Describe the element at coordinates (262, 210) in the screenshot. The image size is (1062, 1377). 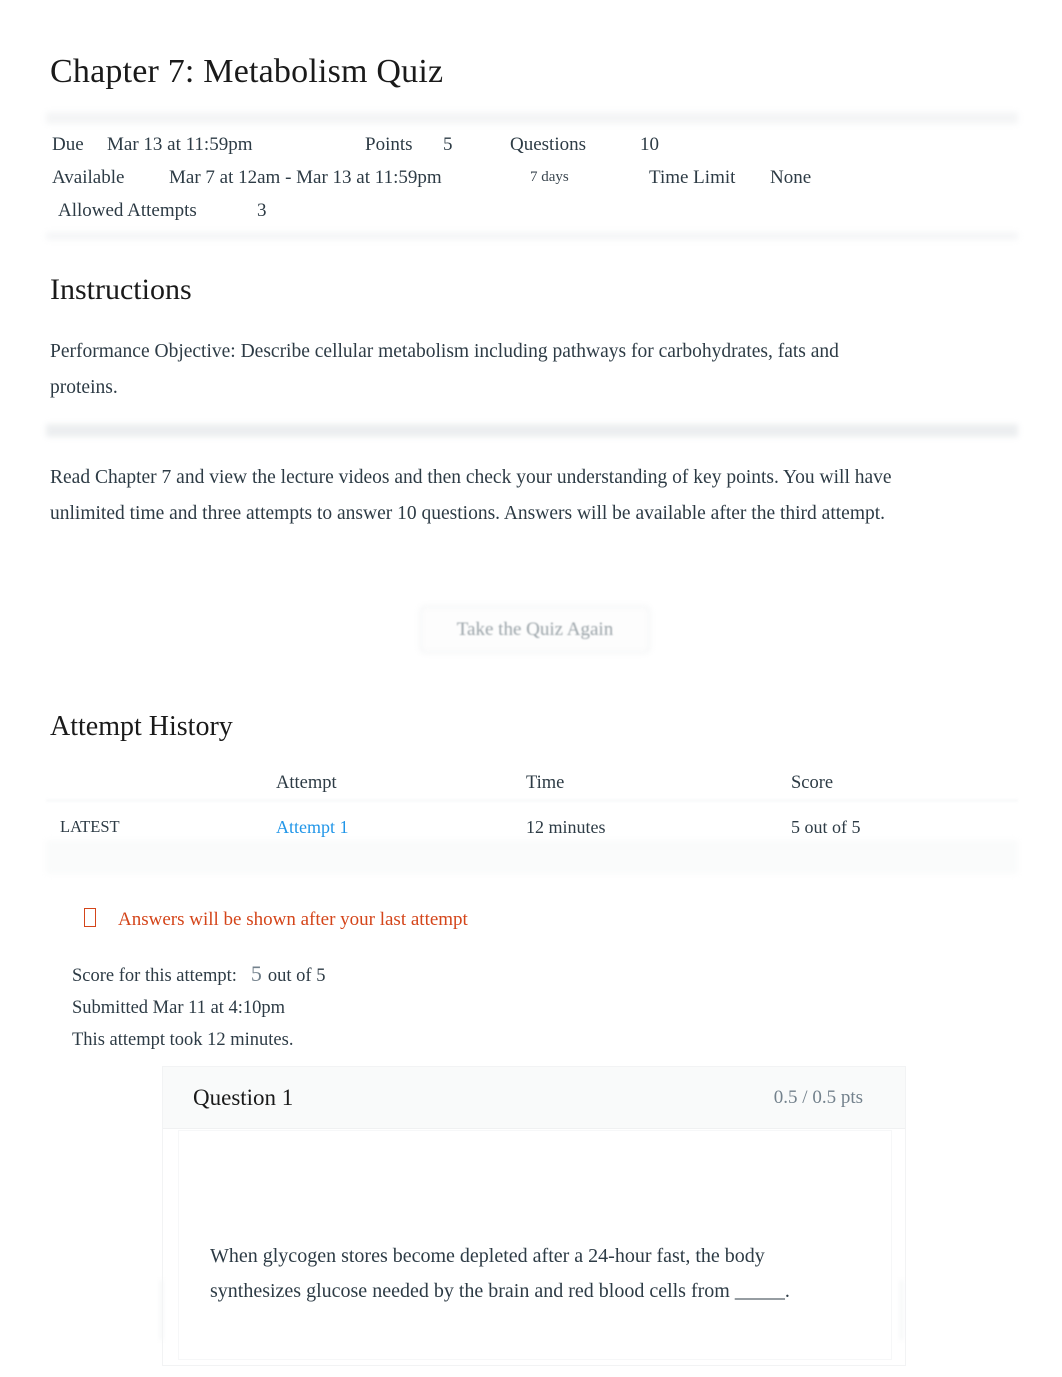
I see `allowed-attempts-value: 3` at that location.